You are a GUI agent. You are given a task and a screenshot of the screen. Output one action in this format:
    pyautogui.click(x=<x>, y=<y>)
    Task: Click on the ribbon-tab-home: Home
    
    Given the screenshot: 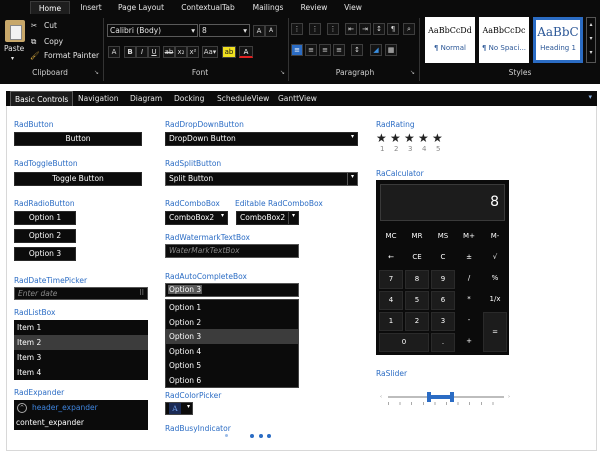 What is the action you would take?
    pyautogui.click(x=50, y=7)
    